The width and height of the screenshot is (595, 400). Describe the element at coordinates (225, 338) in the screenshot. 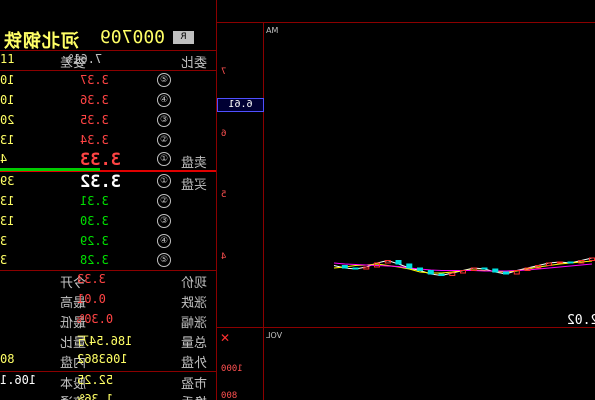

I see `close-icon: ✕` at that location.